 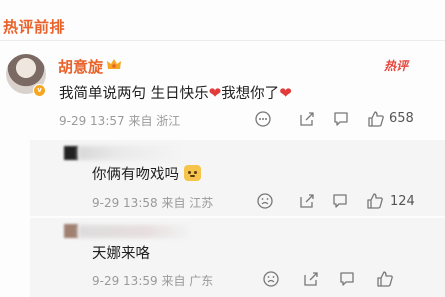 I want to click on reply-text-content: 天娜来咯, so click(x=121, y=254).